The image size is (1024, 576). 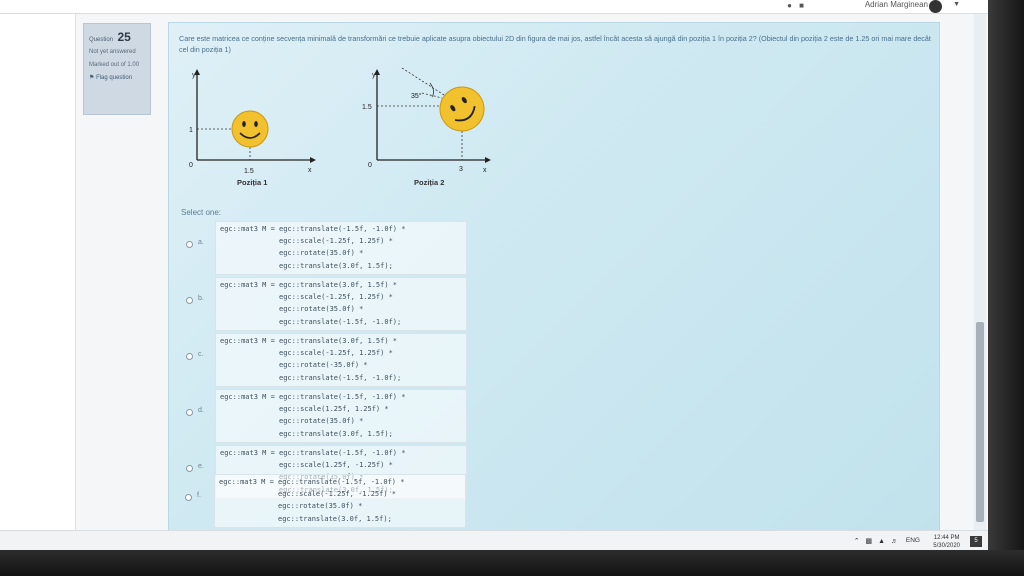 What do you see at coordinates (367, 107) in the screenshot?
I see `y-value-label: 1.5` at bounding box center [367, 107].